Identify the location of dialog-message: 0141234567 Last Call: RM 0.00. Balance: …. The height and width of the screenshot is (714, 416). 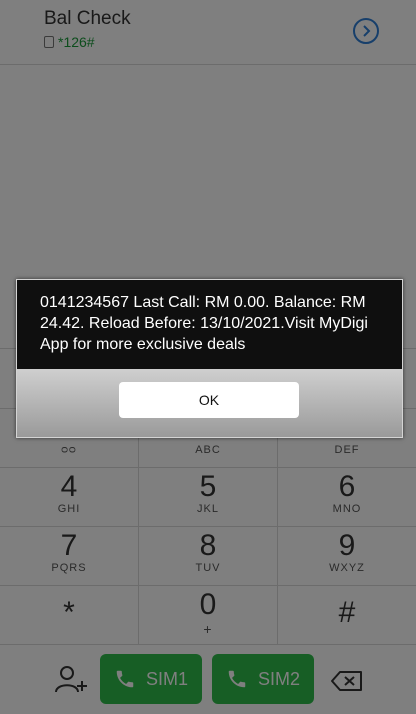
(204, 323).